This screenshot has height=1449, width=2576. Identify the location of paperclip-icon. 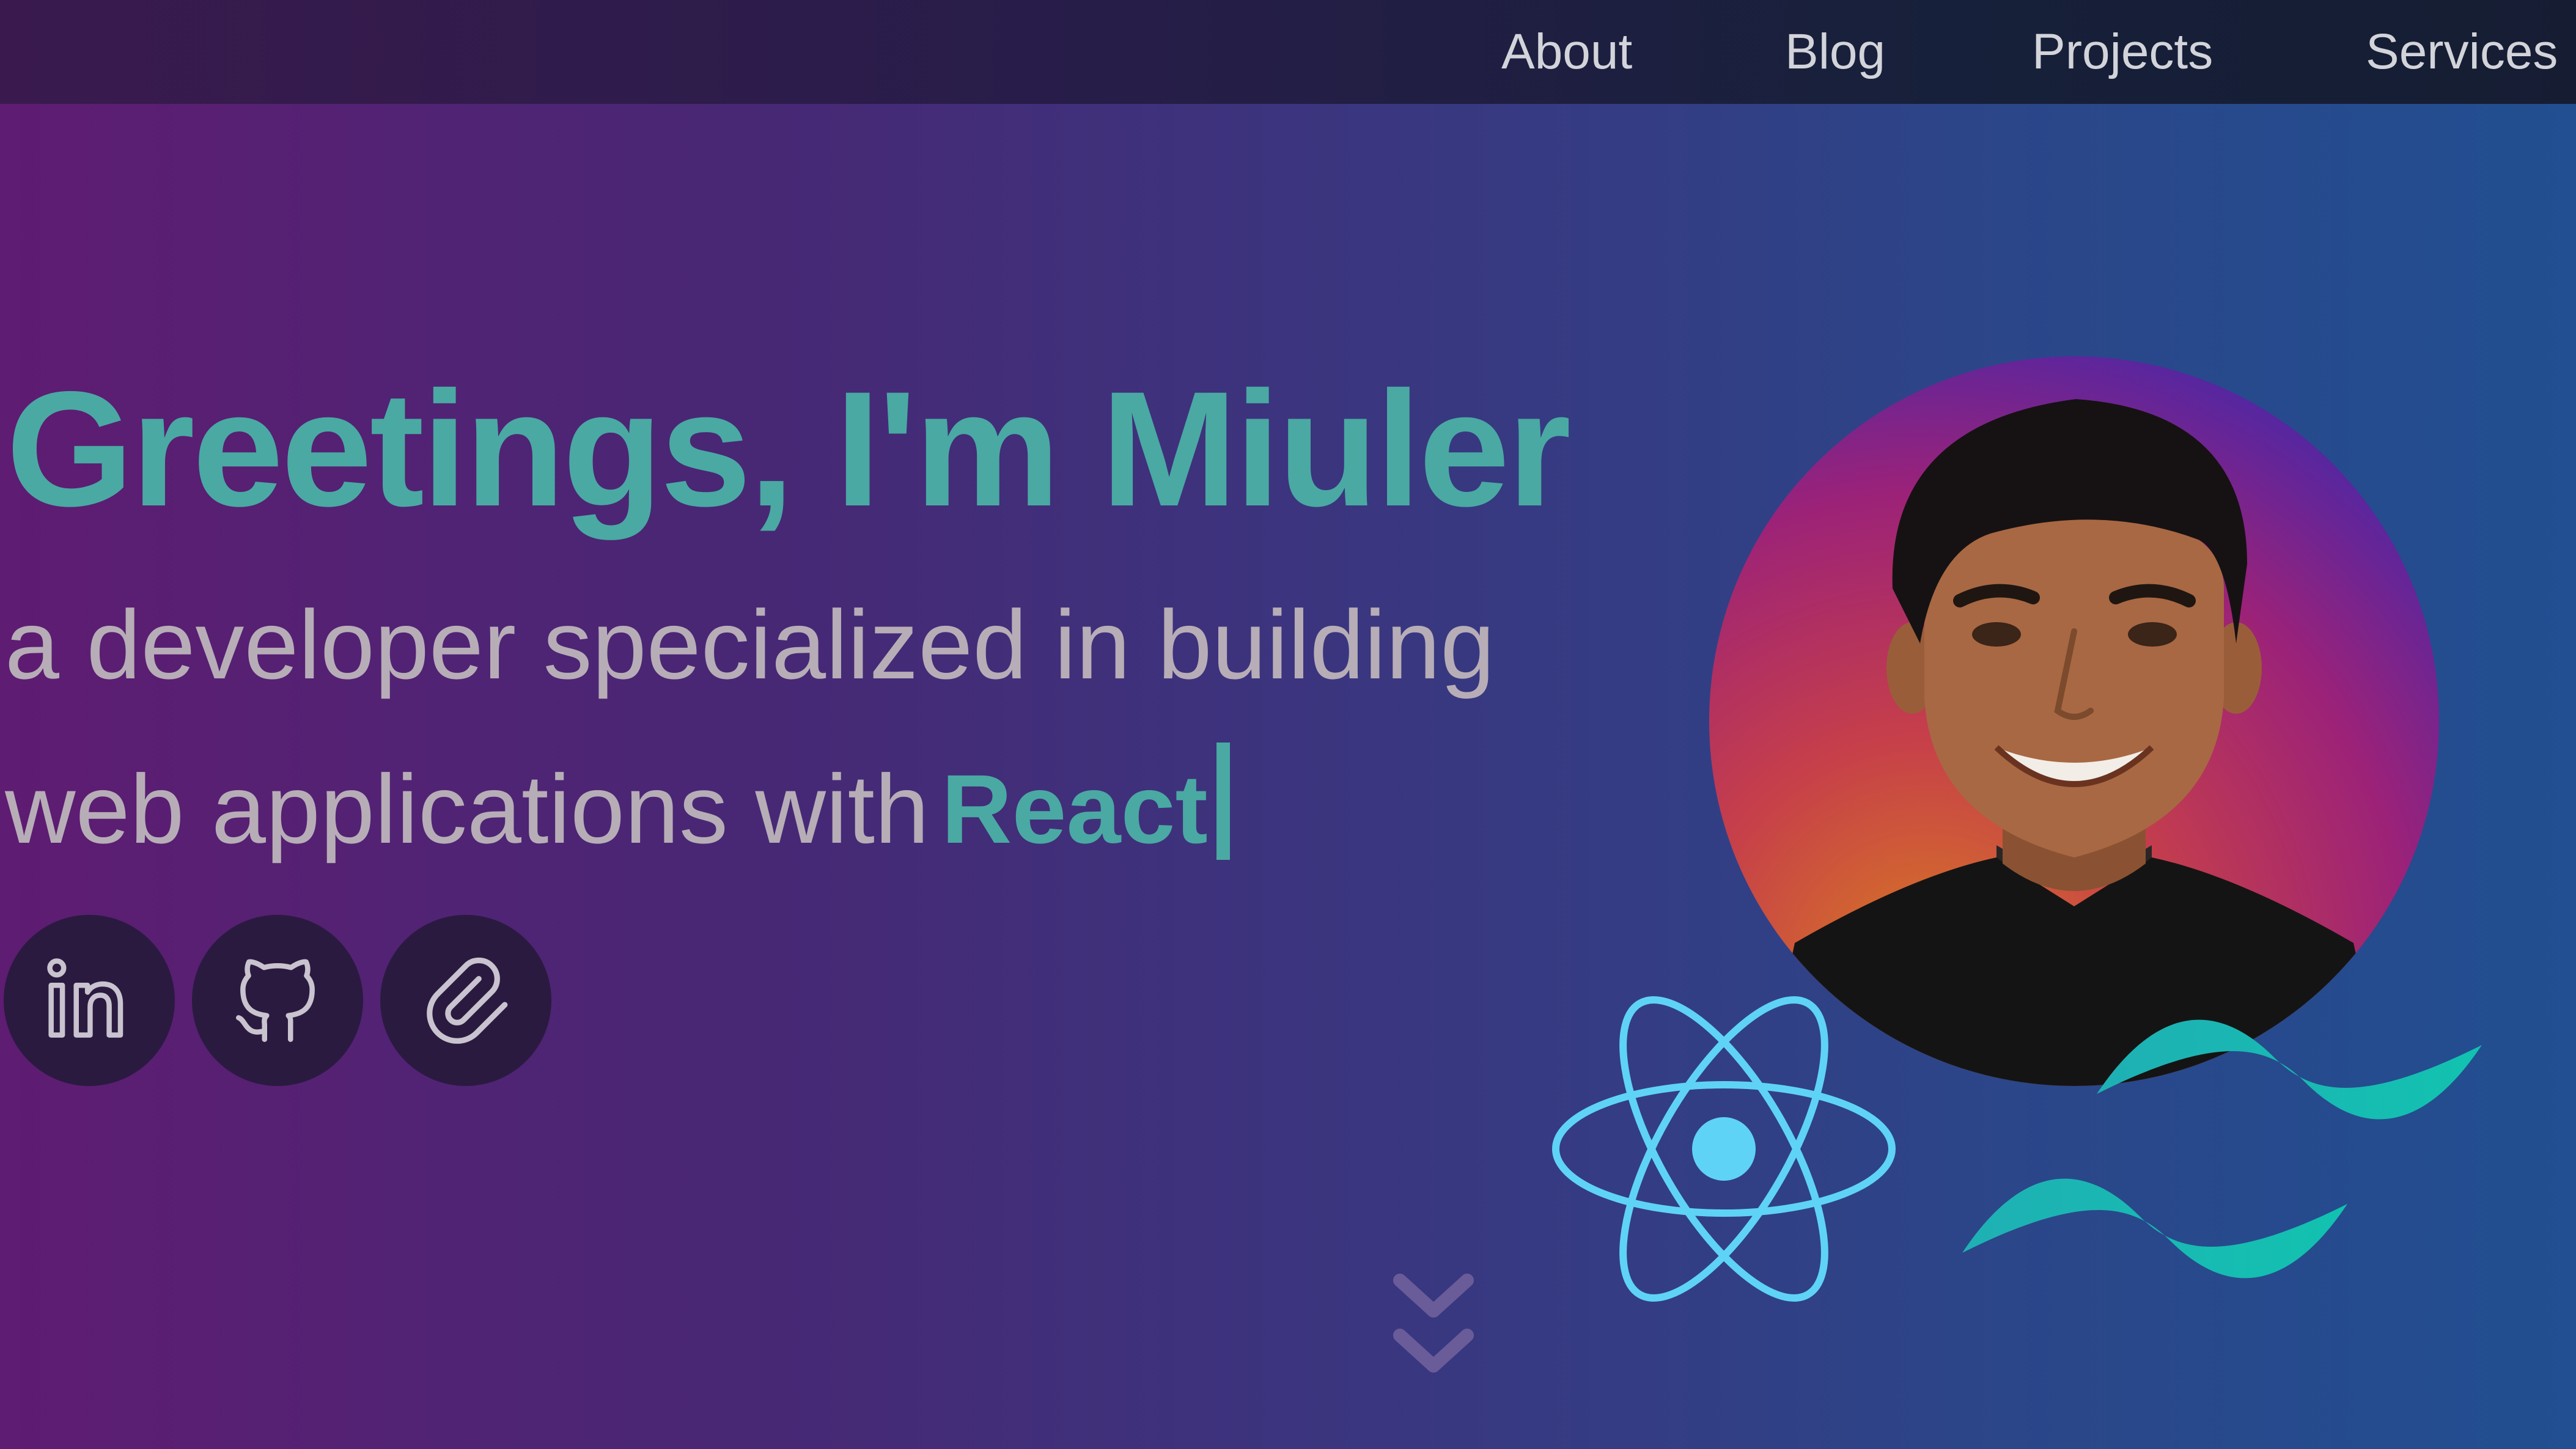
(468, 1001).